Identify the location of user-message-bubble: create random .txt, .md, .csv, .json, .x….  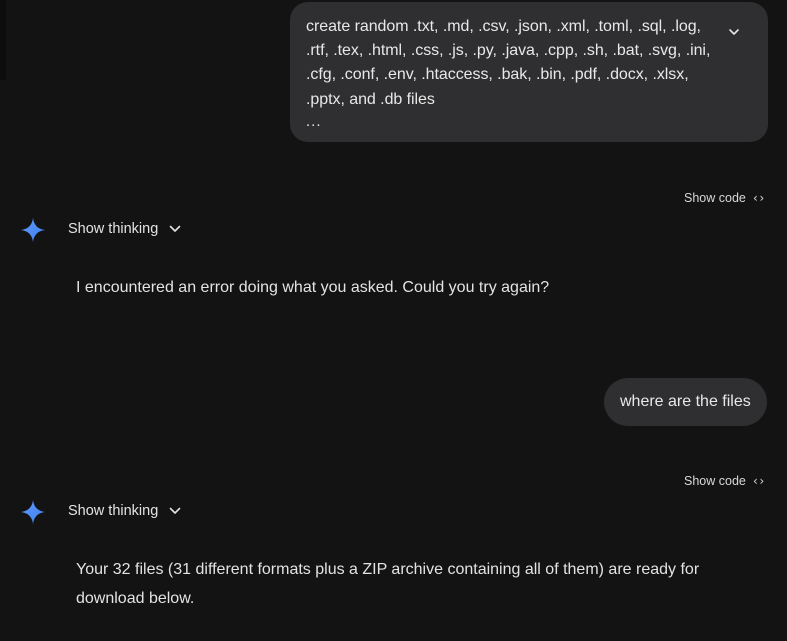
(529, 72).